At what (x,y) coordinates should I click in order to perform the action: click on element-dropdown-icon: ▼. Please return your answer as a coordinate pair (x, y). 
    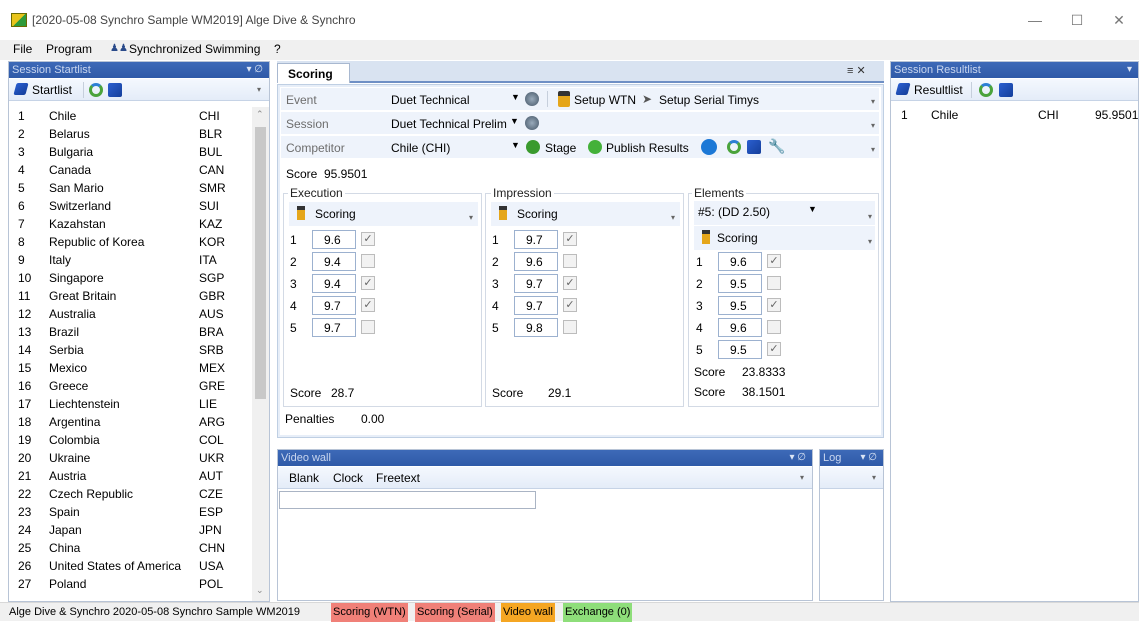
    Looking at the image, I should click on (812, 209).